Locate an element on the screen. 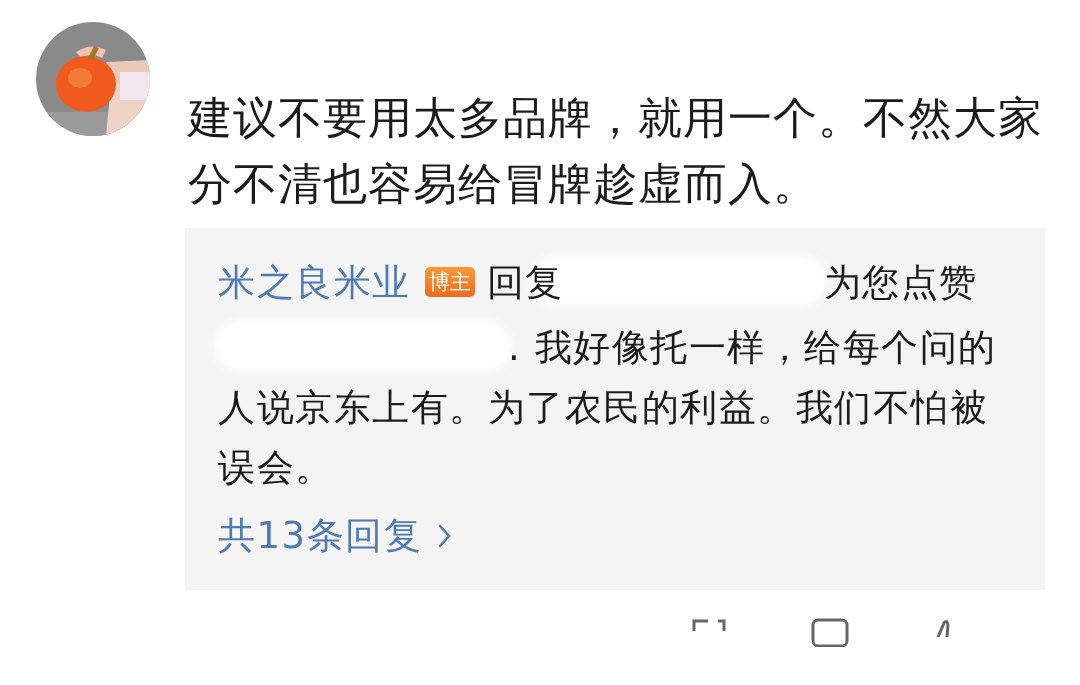 The width and height of the screenshot is (1080, 685). more-replies-link: 共13条回复 is located at coordinates (336, 536).